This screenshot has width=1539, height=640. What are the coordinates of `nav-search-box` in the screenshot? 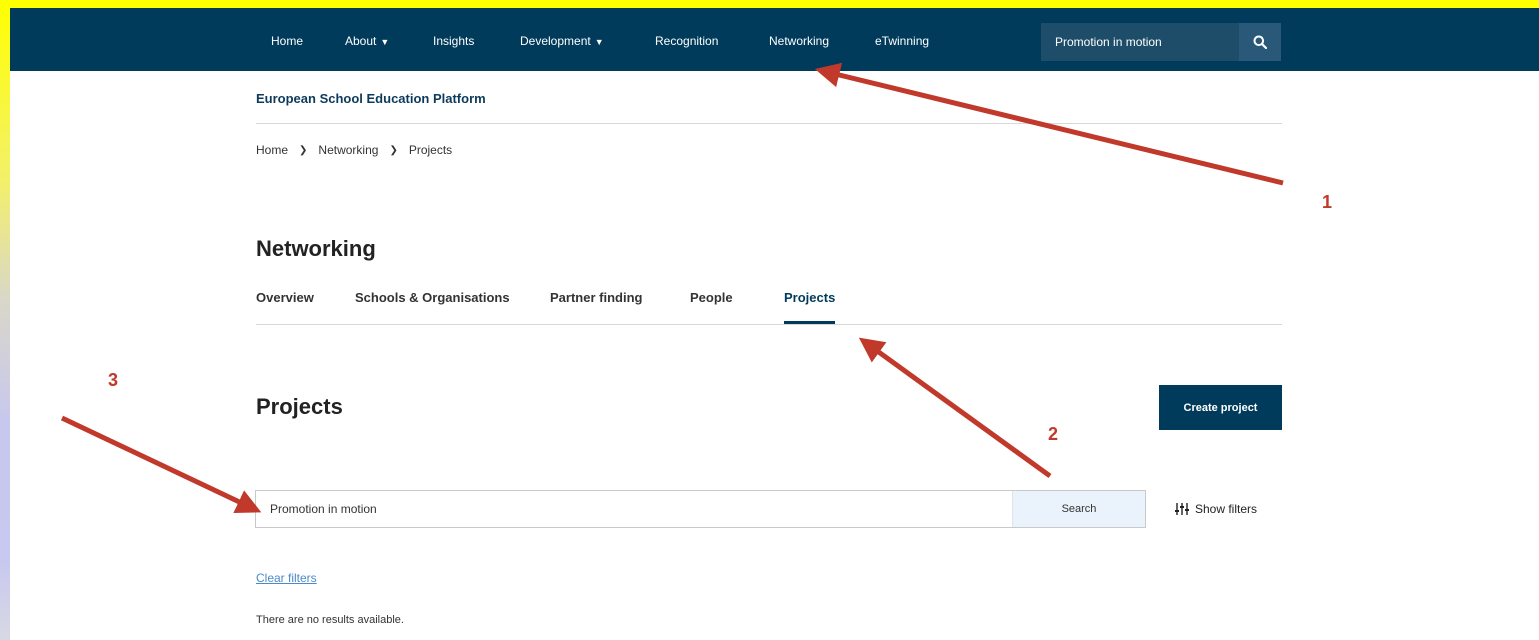 It's located at (1161, 42).